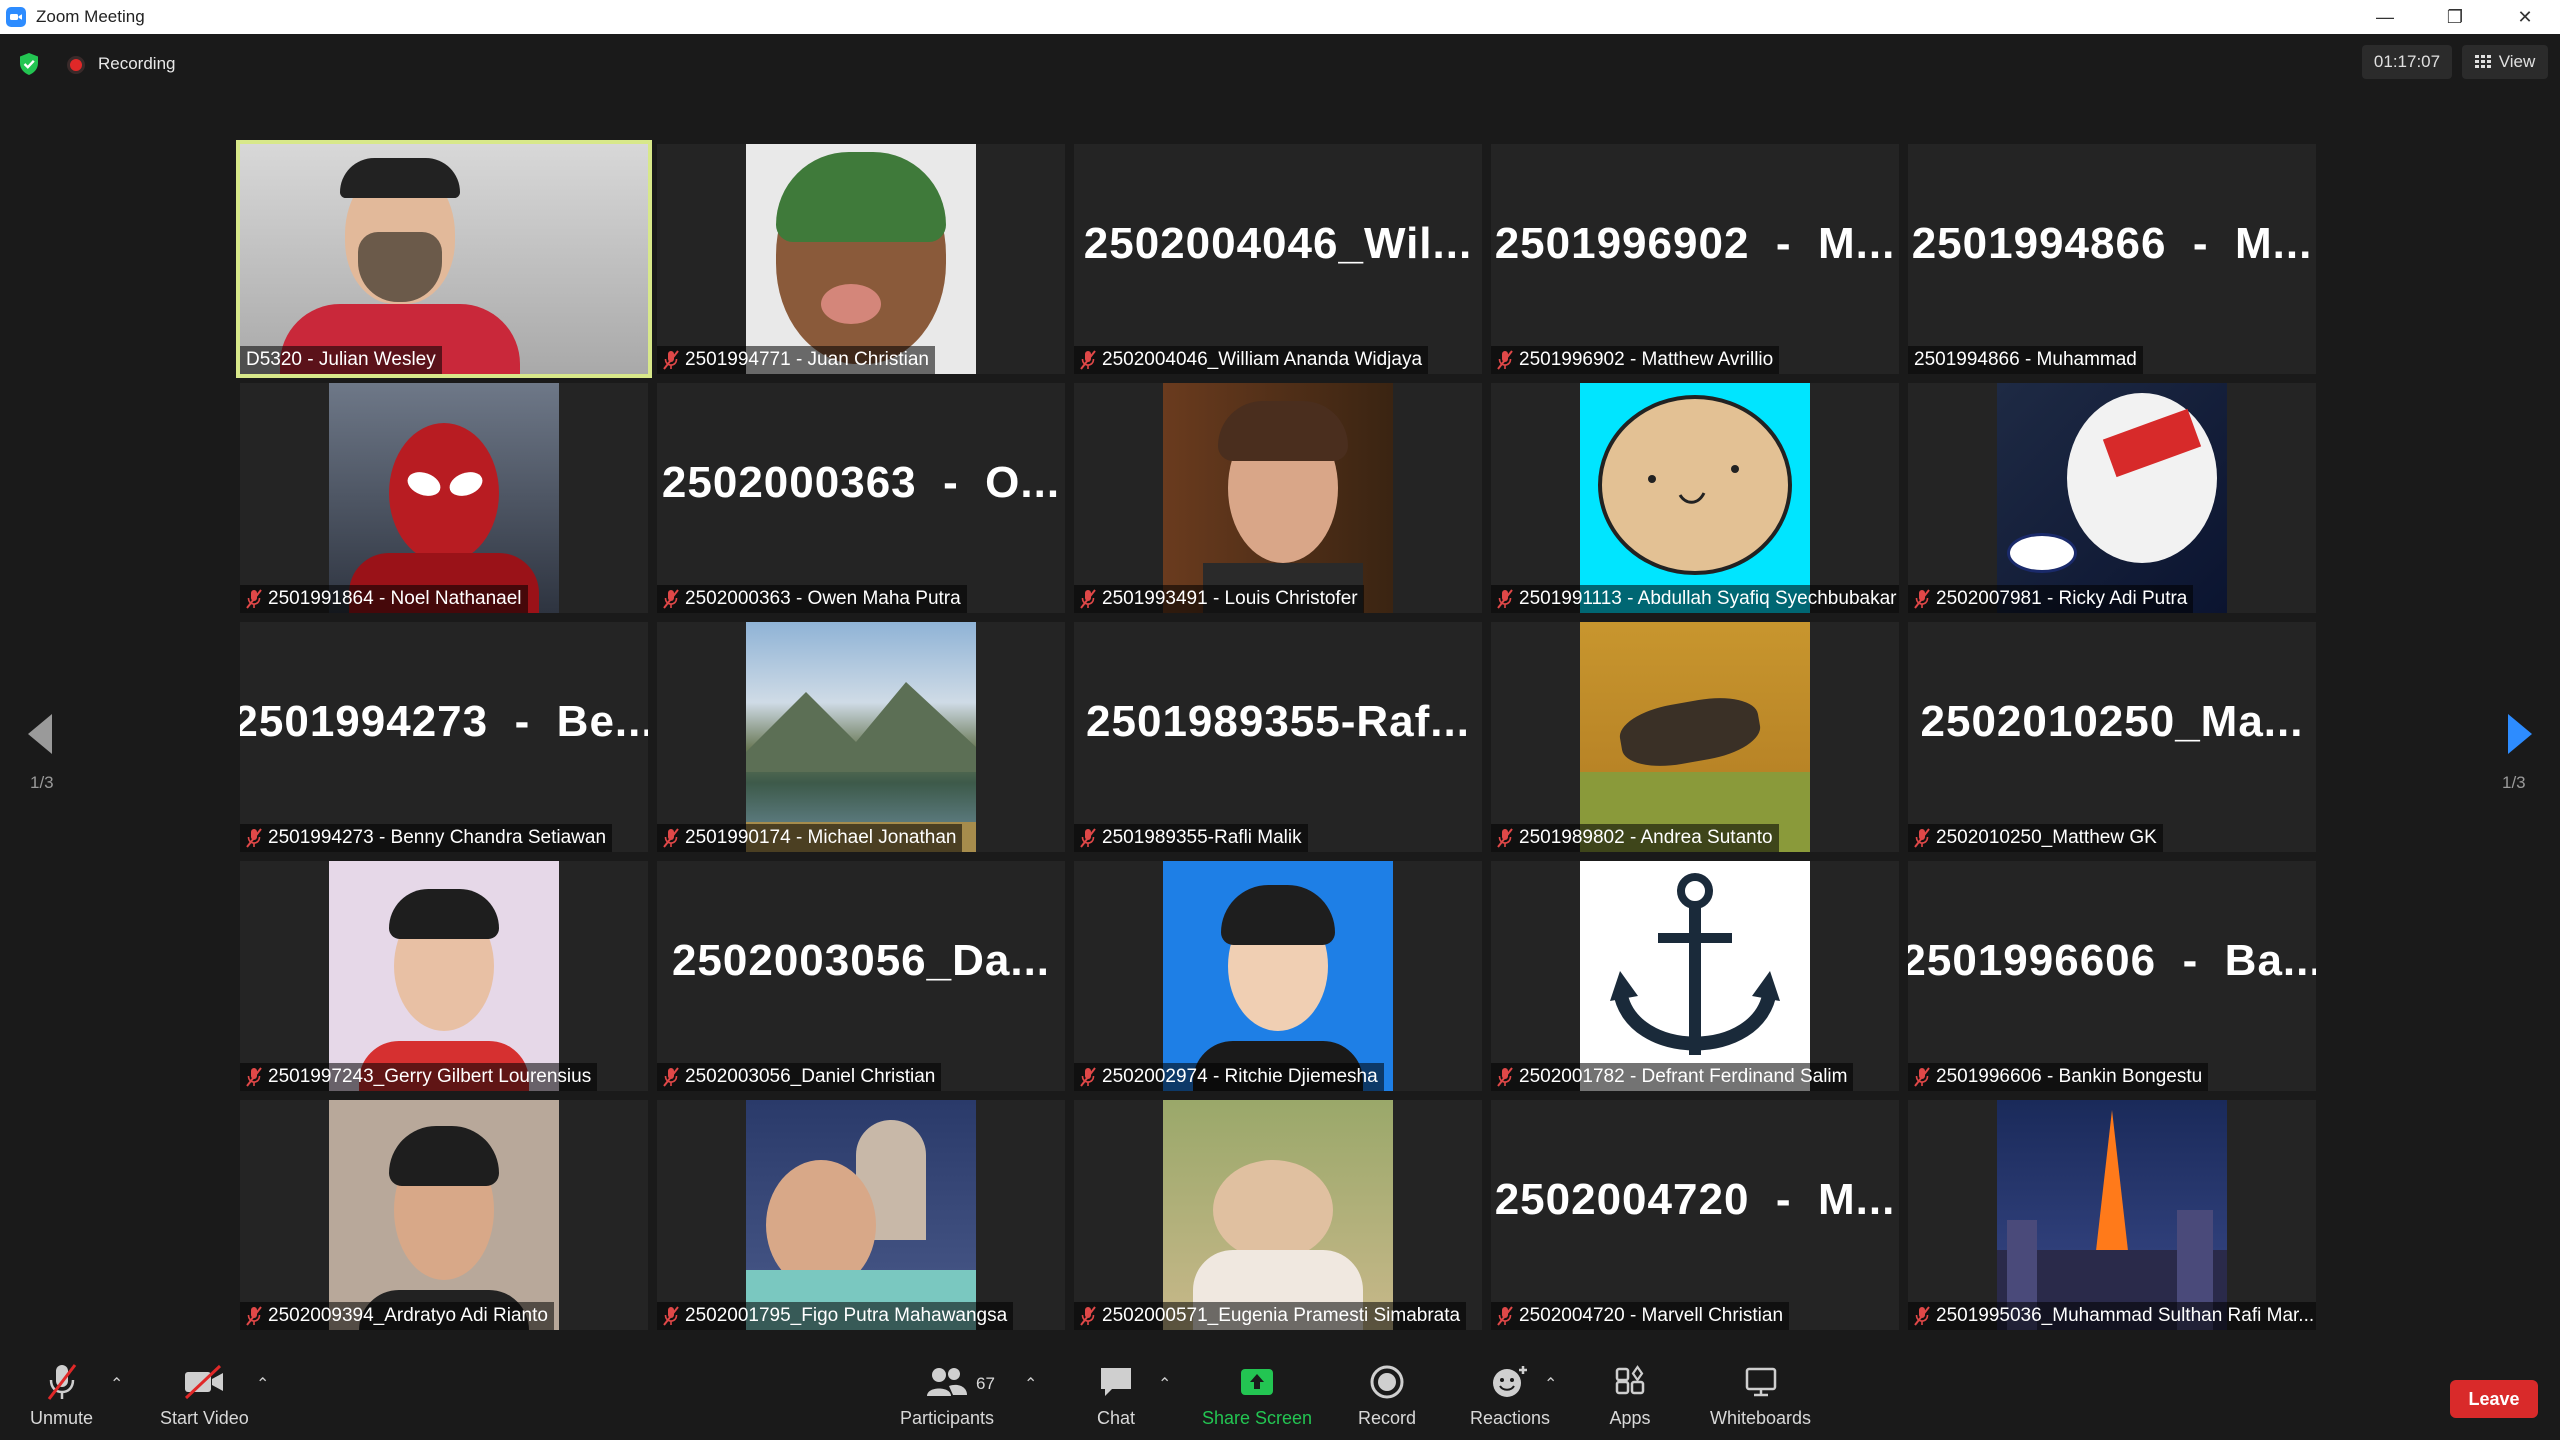  I want to click on restore-icon: ❐, so click(2455, 17).